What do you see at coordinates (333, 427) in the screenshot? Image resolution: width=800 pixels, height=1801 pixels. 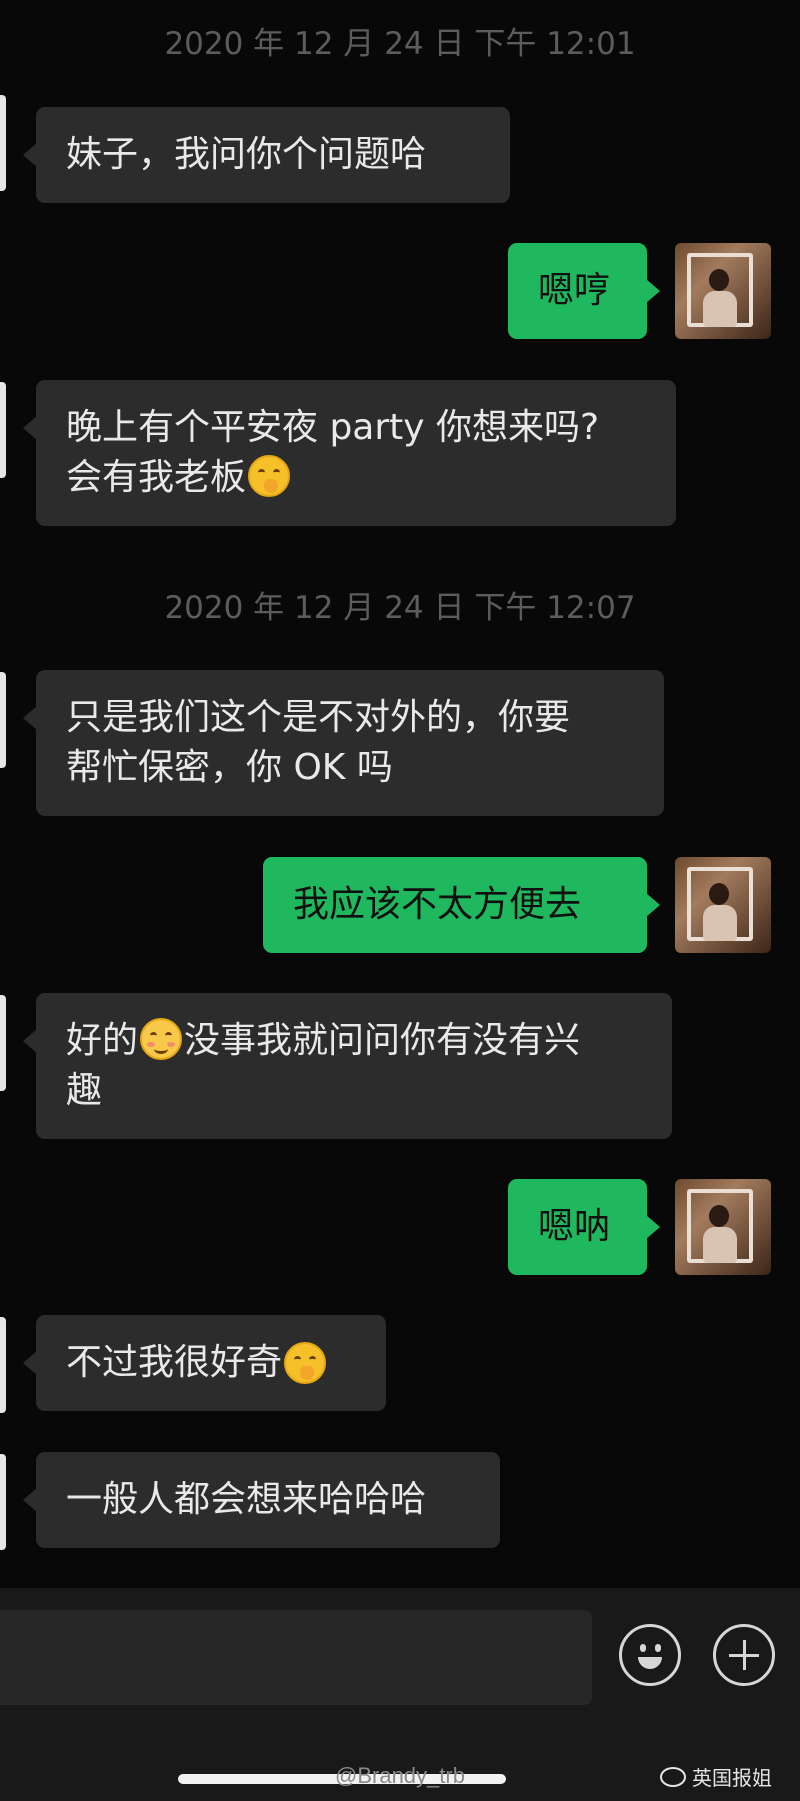 I see `message-text-line1: 晚上有个平安夜 party 你想来吗?` at bounding box center [333, 427].